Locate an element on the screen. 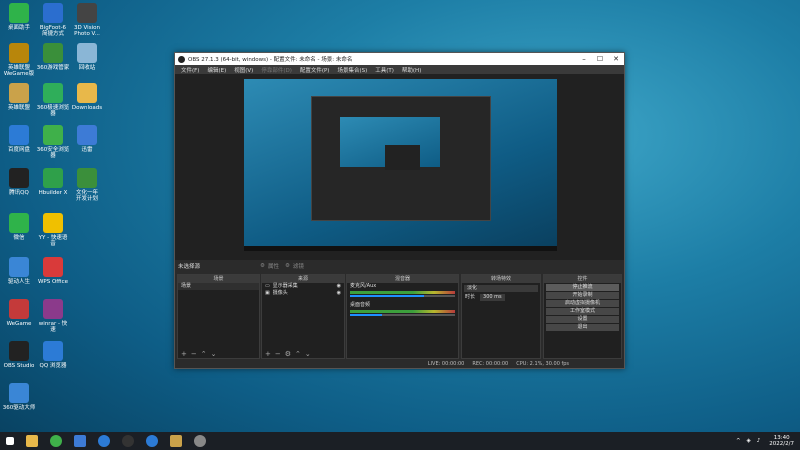 The image size is (800, 450). tray-chevron-icon: ^ is located at coordinates (738, 441).